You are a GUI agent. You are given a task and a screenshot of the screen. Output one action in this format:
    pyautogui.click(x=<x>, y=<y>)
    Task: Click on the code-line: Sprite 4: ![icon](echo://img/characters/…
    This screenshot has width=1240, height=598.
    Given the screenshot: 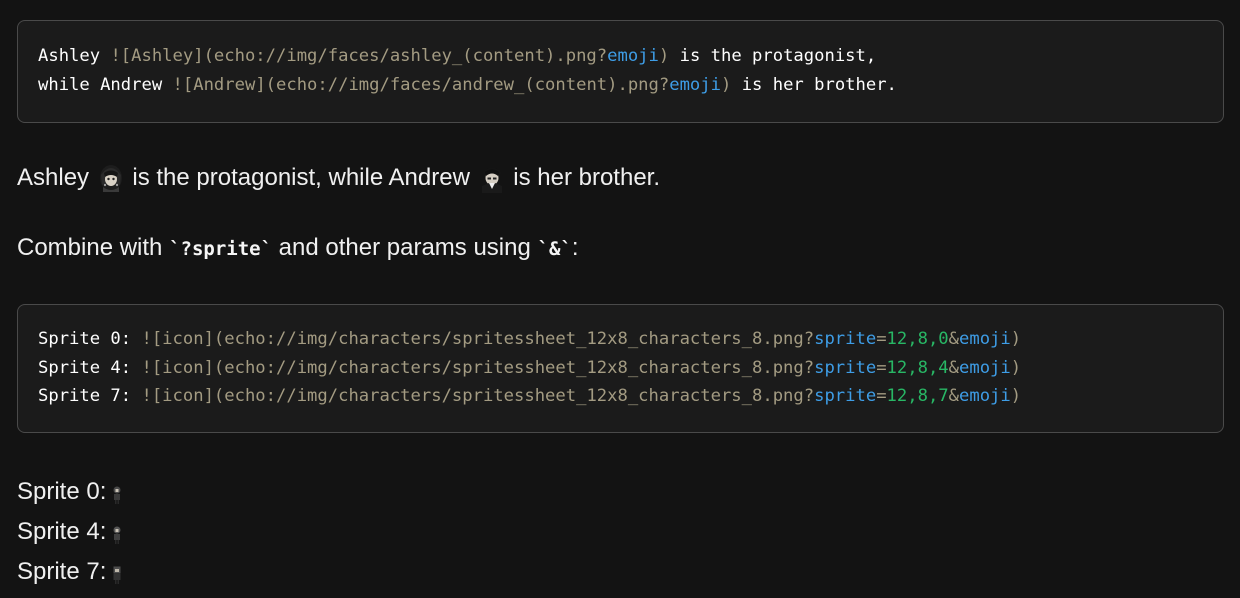 What is the action you would take?
    pyautogui.click(x=530, y=367)
    